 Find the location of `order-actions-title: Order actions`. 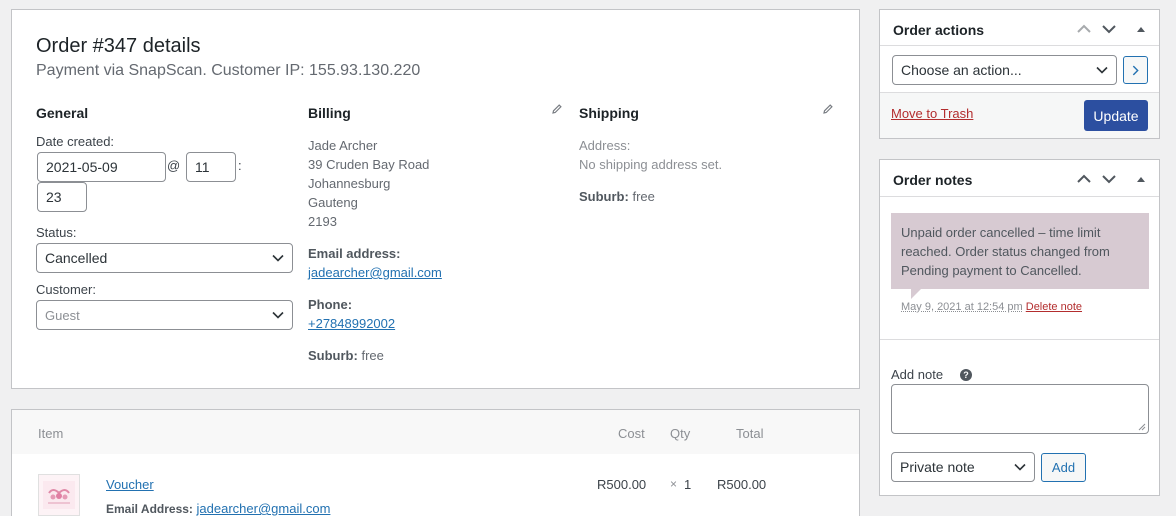

order-actions-title: Order actions is located at coordinates (938, 30).